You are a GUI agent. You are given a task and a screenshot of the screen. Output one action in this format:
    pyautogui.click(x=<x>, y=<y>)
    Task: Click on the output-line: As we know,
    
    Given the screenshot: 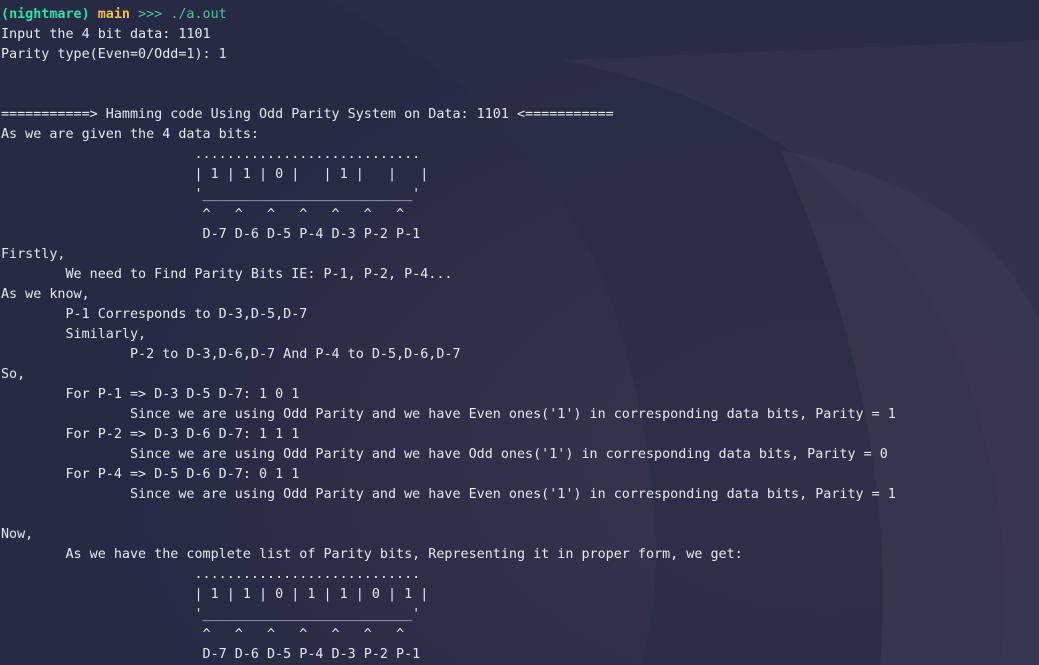 What is the action you would take?
    pyautogui.click(x=45, y=294)
    